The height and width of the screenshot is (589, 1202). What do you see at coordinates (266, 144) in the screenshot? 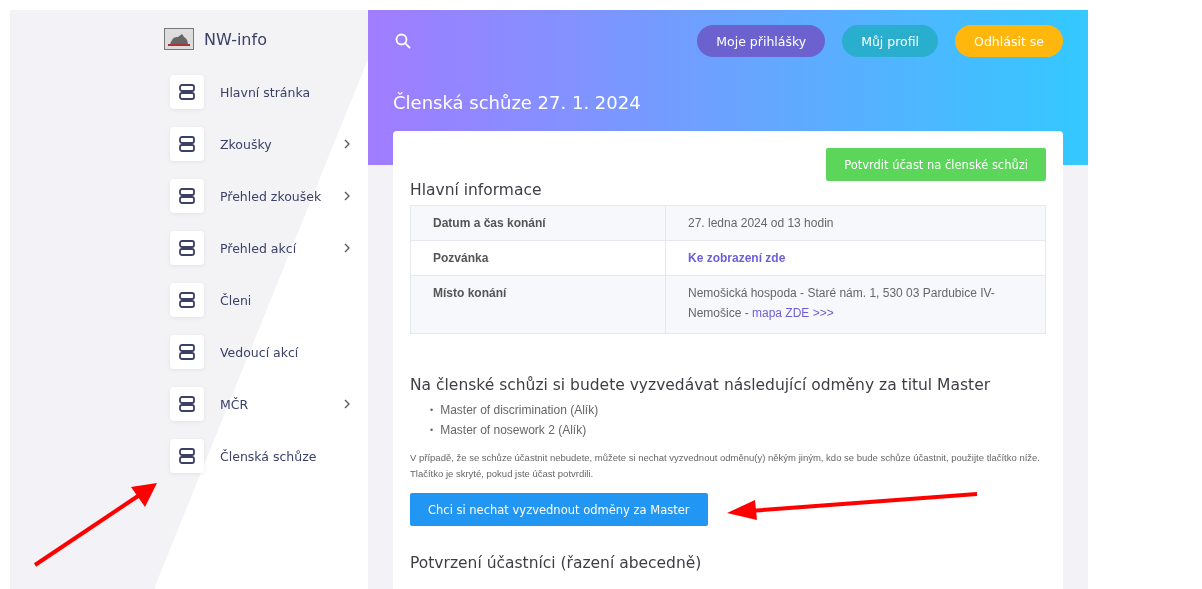
I see `sidebar-item: Zkoušky` at bounding box center [266, 144].